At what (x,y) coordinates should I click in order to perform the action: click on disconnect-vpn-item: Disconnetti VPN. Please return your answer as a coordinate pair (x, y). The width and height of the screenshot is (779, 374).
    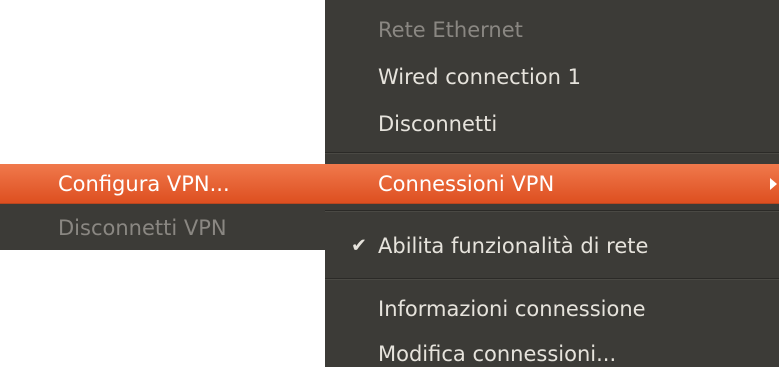
    Looking at the image, I should click on (142, 227).